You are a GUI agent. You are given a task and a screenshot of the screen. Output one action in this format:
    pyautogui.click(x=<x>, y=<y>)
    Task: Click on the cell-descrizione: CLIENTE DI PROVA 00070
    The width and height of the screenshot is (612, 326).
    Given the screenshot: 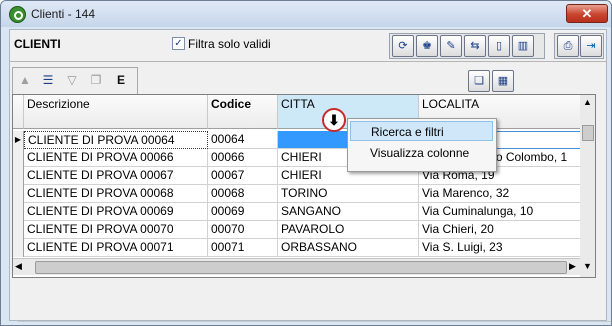 What is the action you would take?
    pyautogui.click(x=116, y=230)
    